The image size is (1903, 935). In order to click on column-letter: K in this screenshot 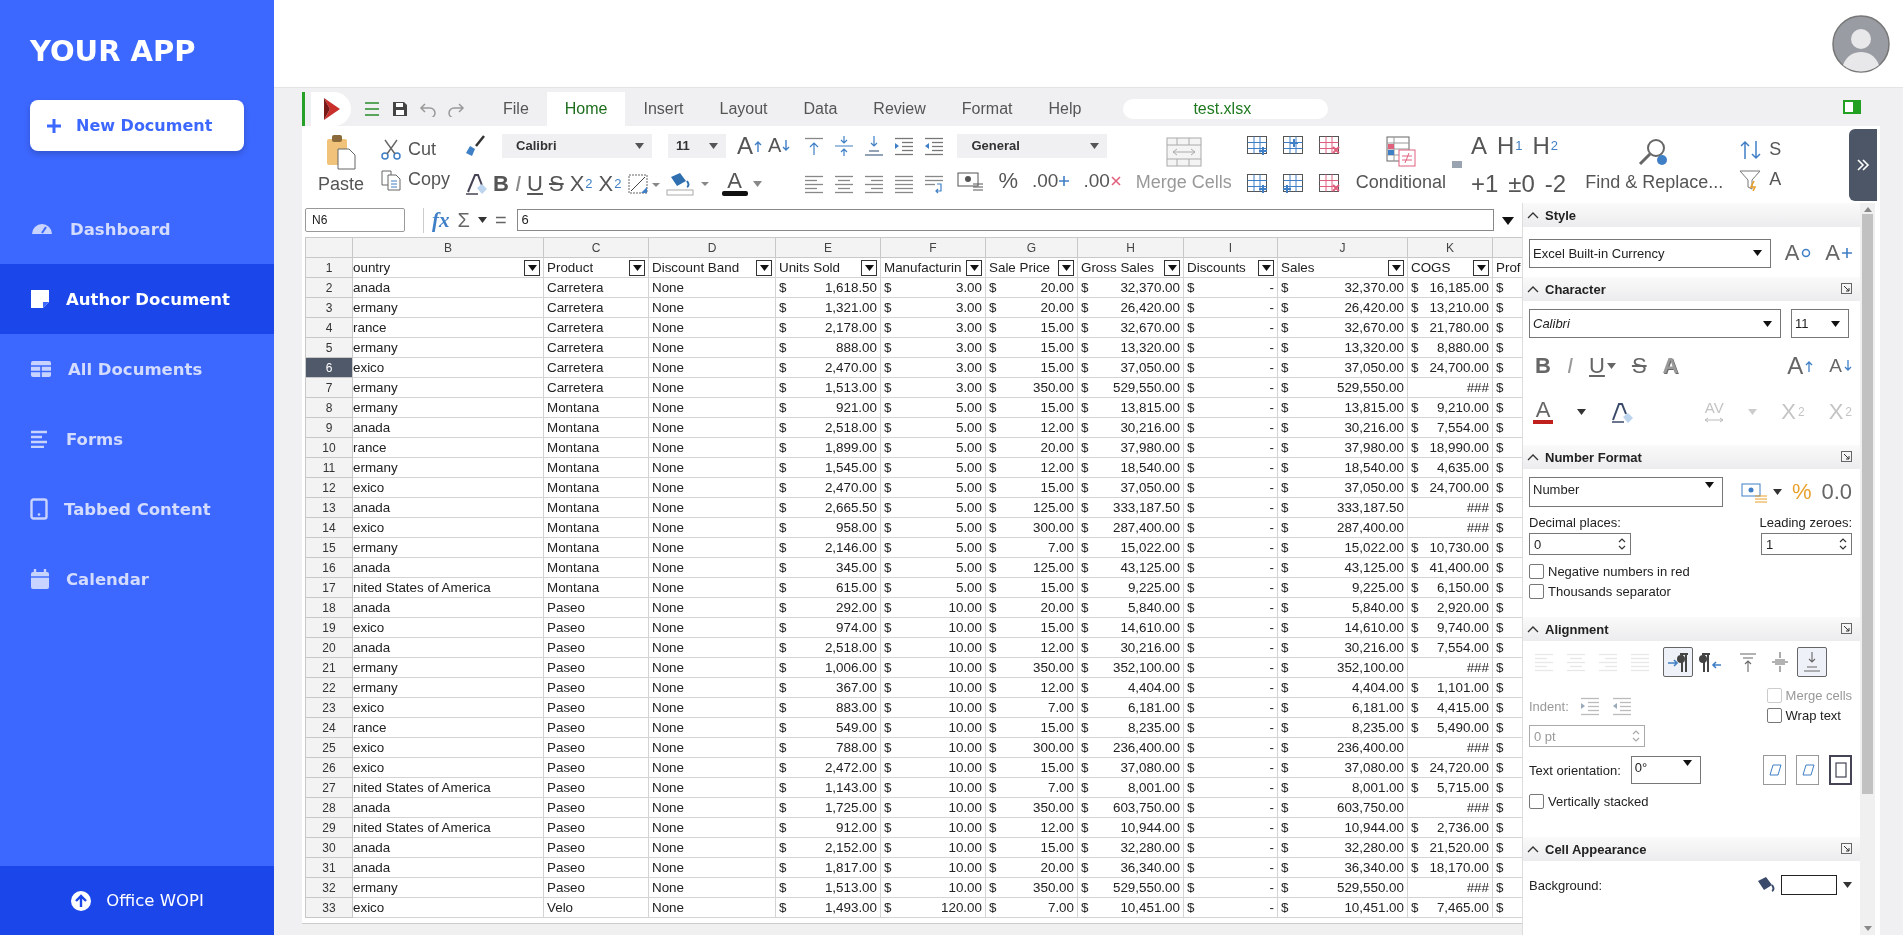, I will do `click(1450, 247)`.